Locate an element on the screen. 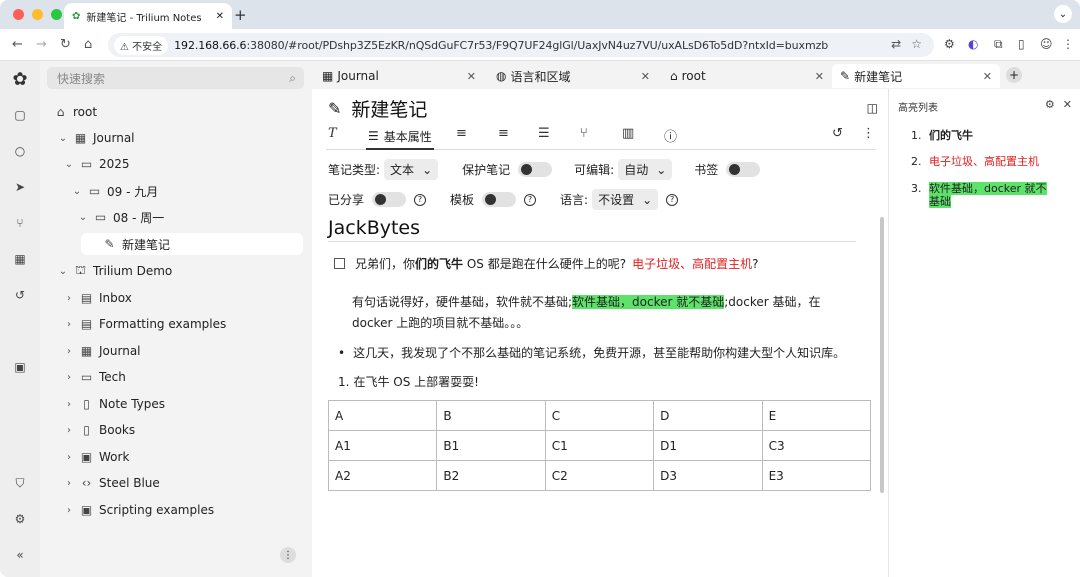 The width and height of the screenshot is (1080, 577). table-cell: E3 is located at coordinates (816, 475).